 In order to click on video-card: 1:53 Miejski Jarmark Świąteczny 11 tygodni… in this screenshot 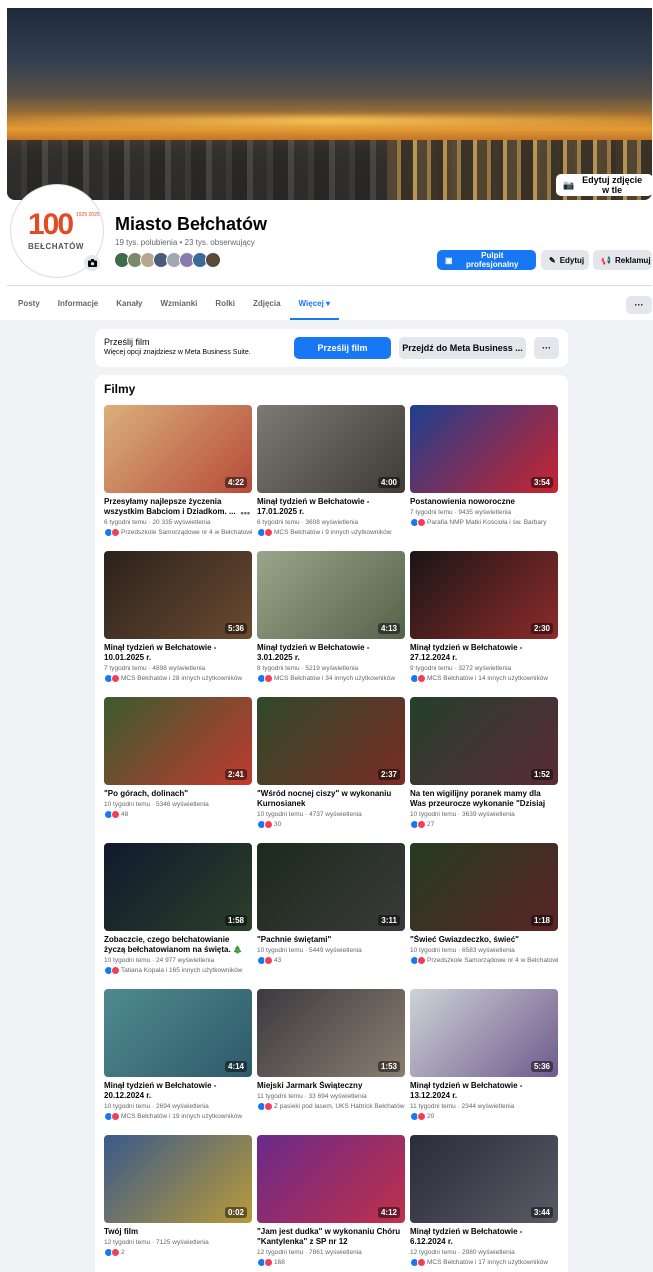, I will do `click(331, 1062)`.